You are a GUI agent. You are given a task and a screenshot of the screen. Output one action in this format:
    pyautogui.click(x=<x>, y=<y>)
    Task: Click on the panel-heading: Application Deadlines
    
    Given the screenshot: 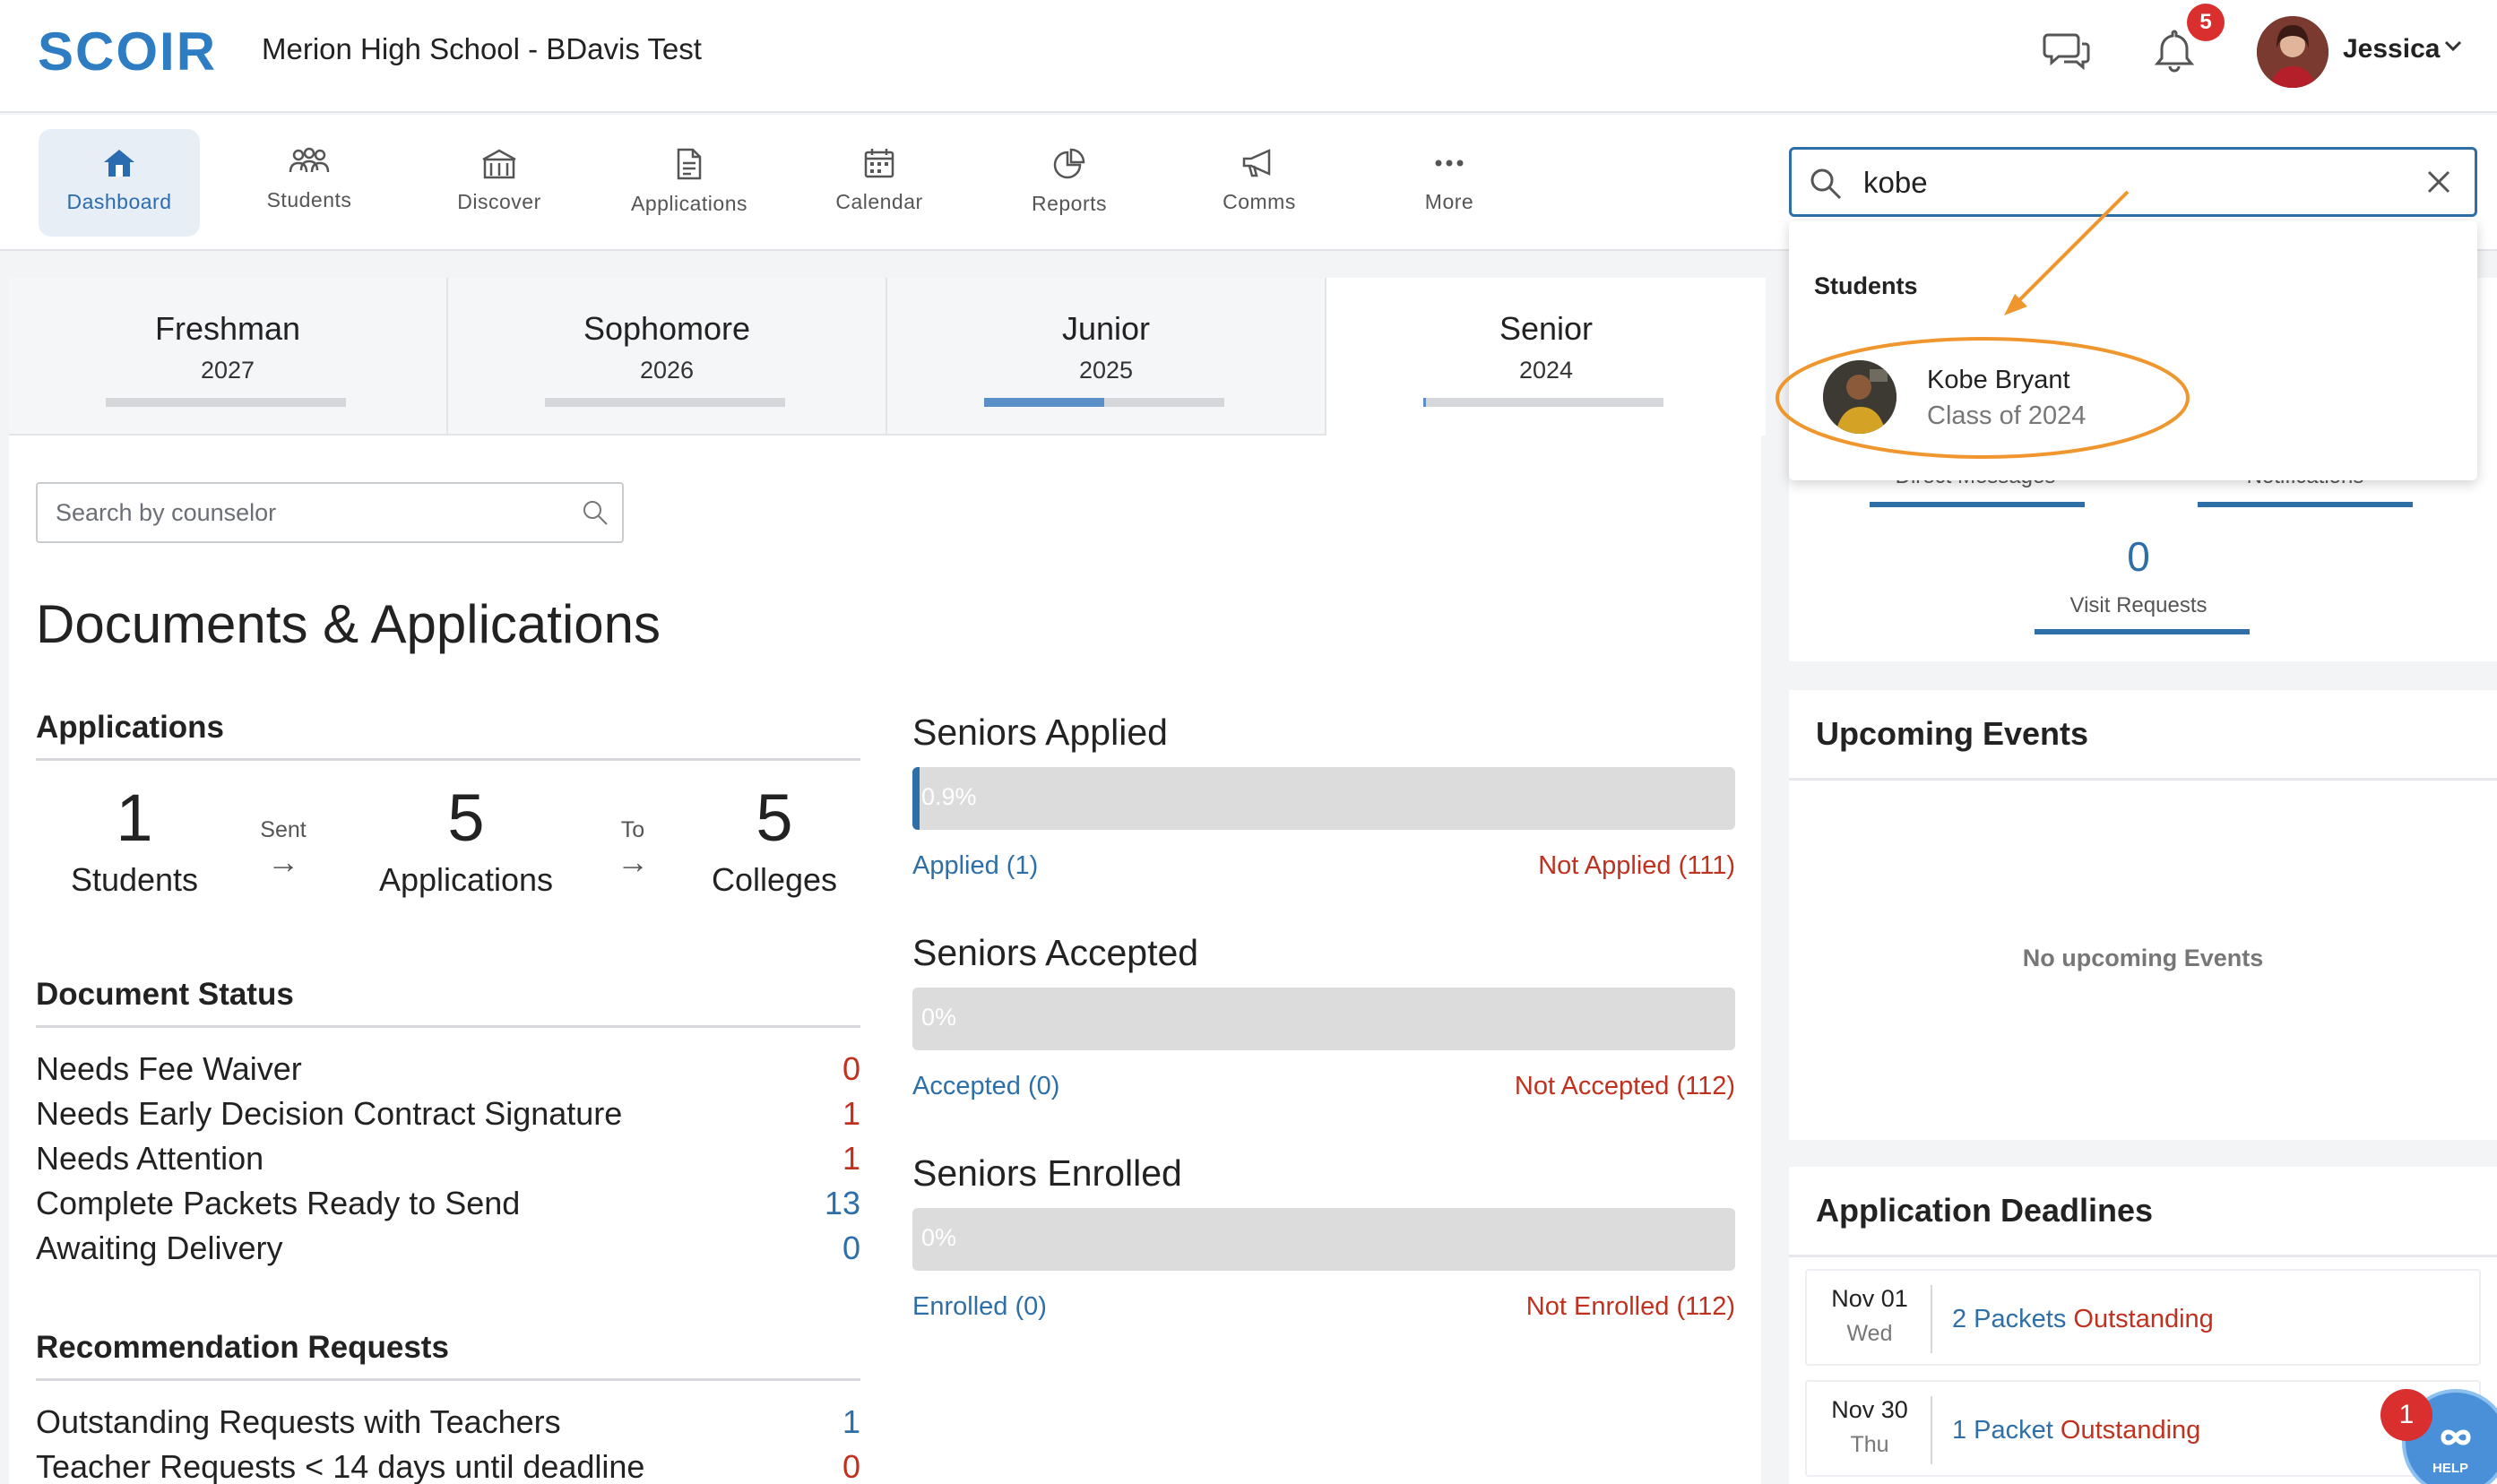 What is the action you would take?
    pyautogui.click(x=1985, y=1210)
    